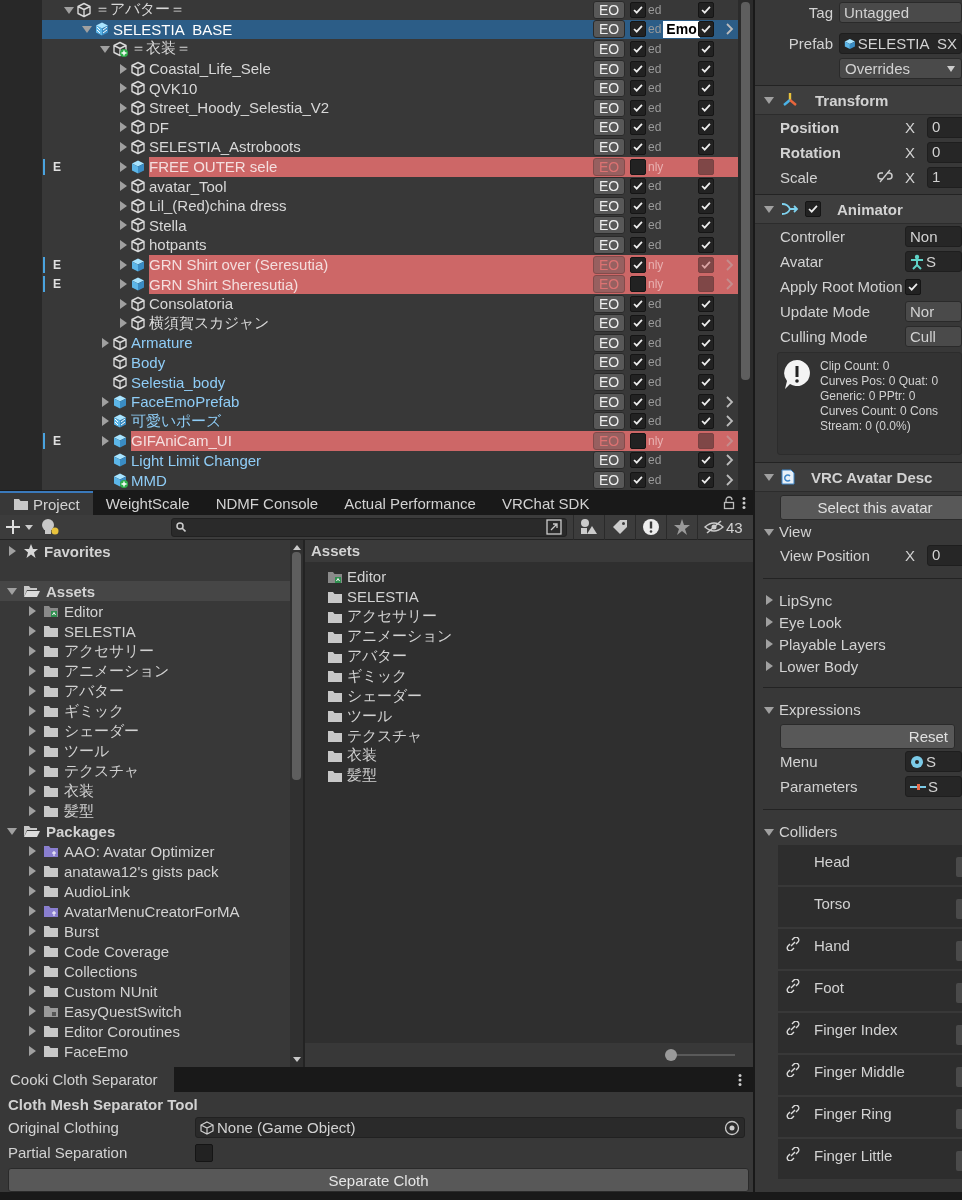  What do you see at coordinates (900, 12) in the screenshot?
I see `dropdown-field: Untagged` at bounding box center [900, 12].